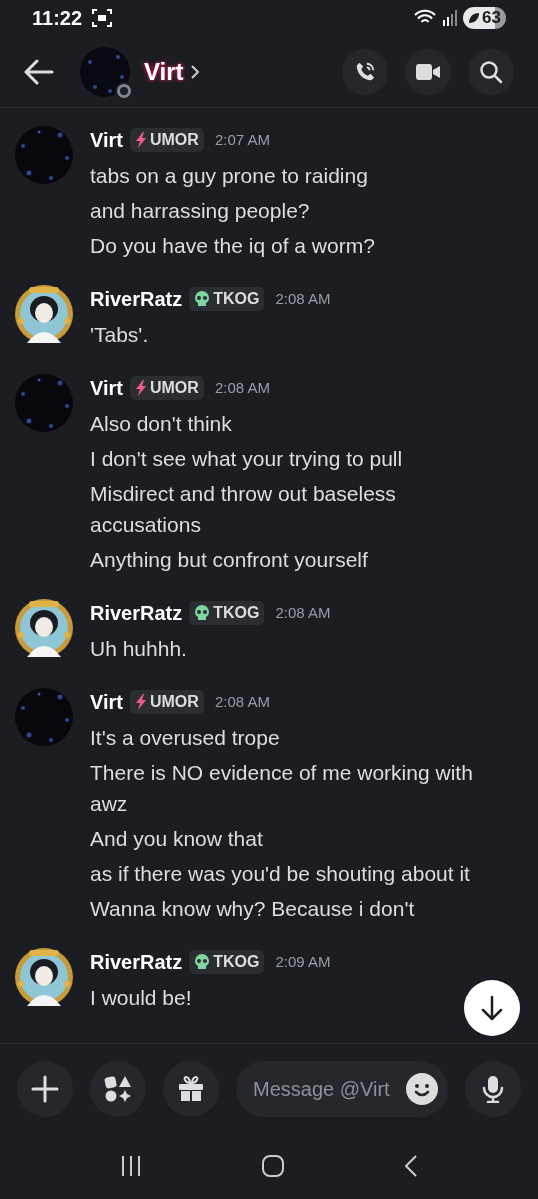  Describe the element at coordinates (45, 1088) in the screenshot. I see `plus-icon` at that location.